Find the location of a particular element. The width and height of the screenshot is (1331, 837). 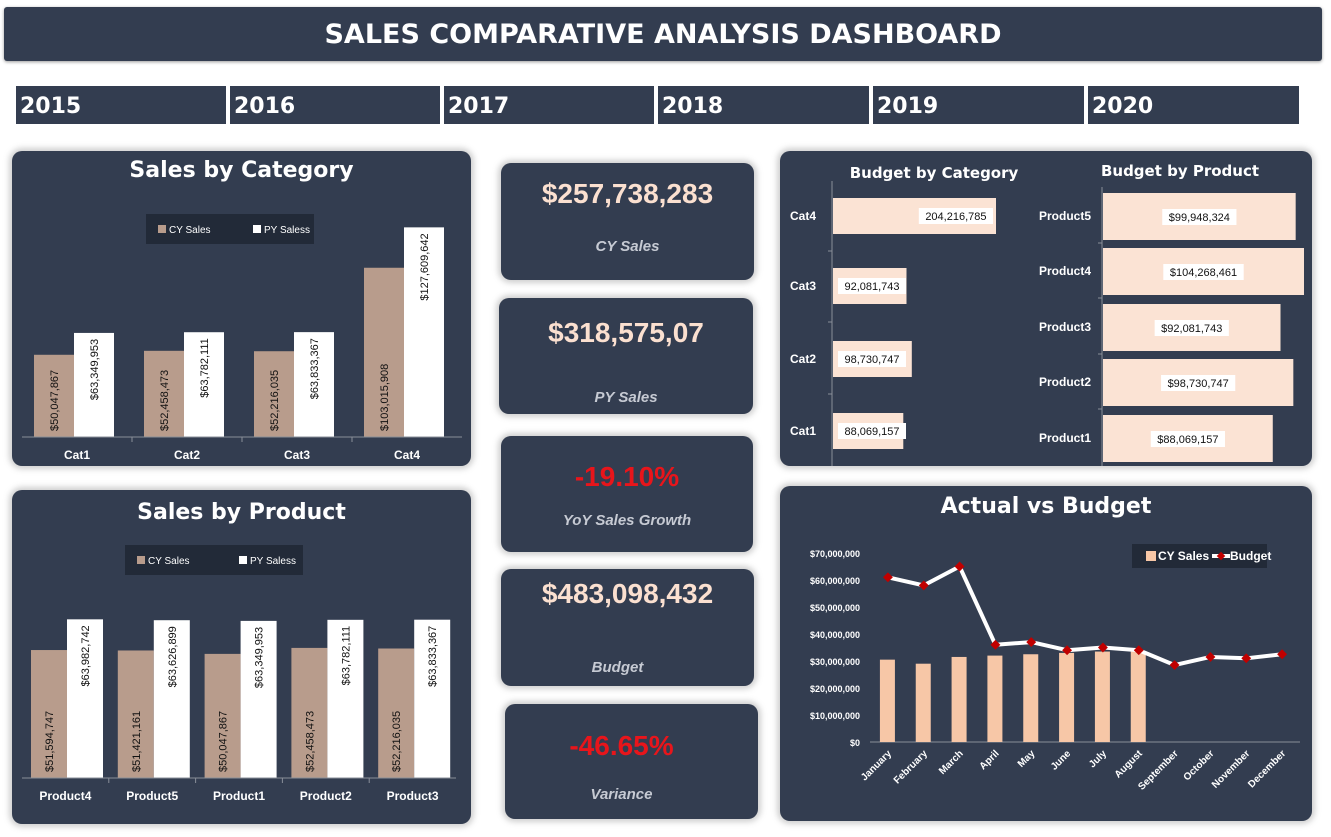

month-label: July is located at coordinates (1098, 759).